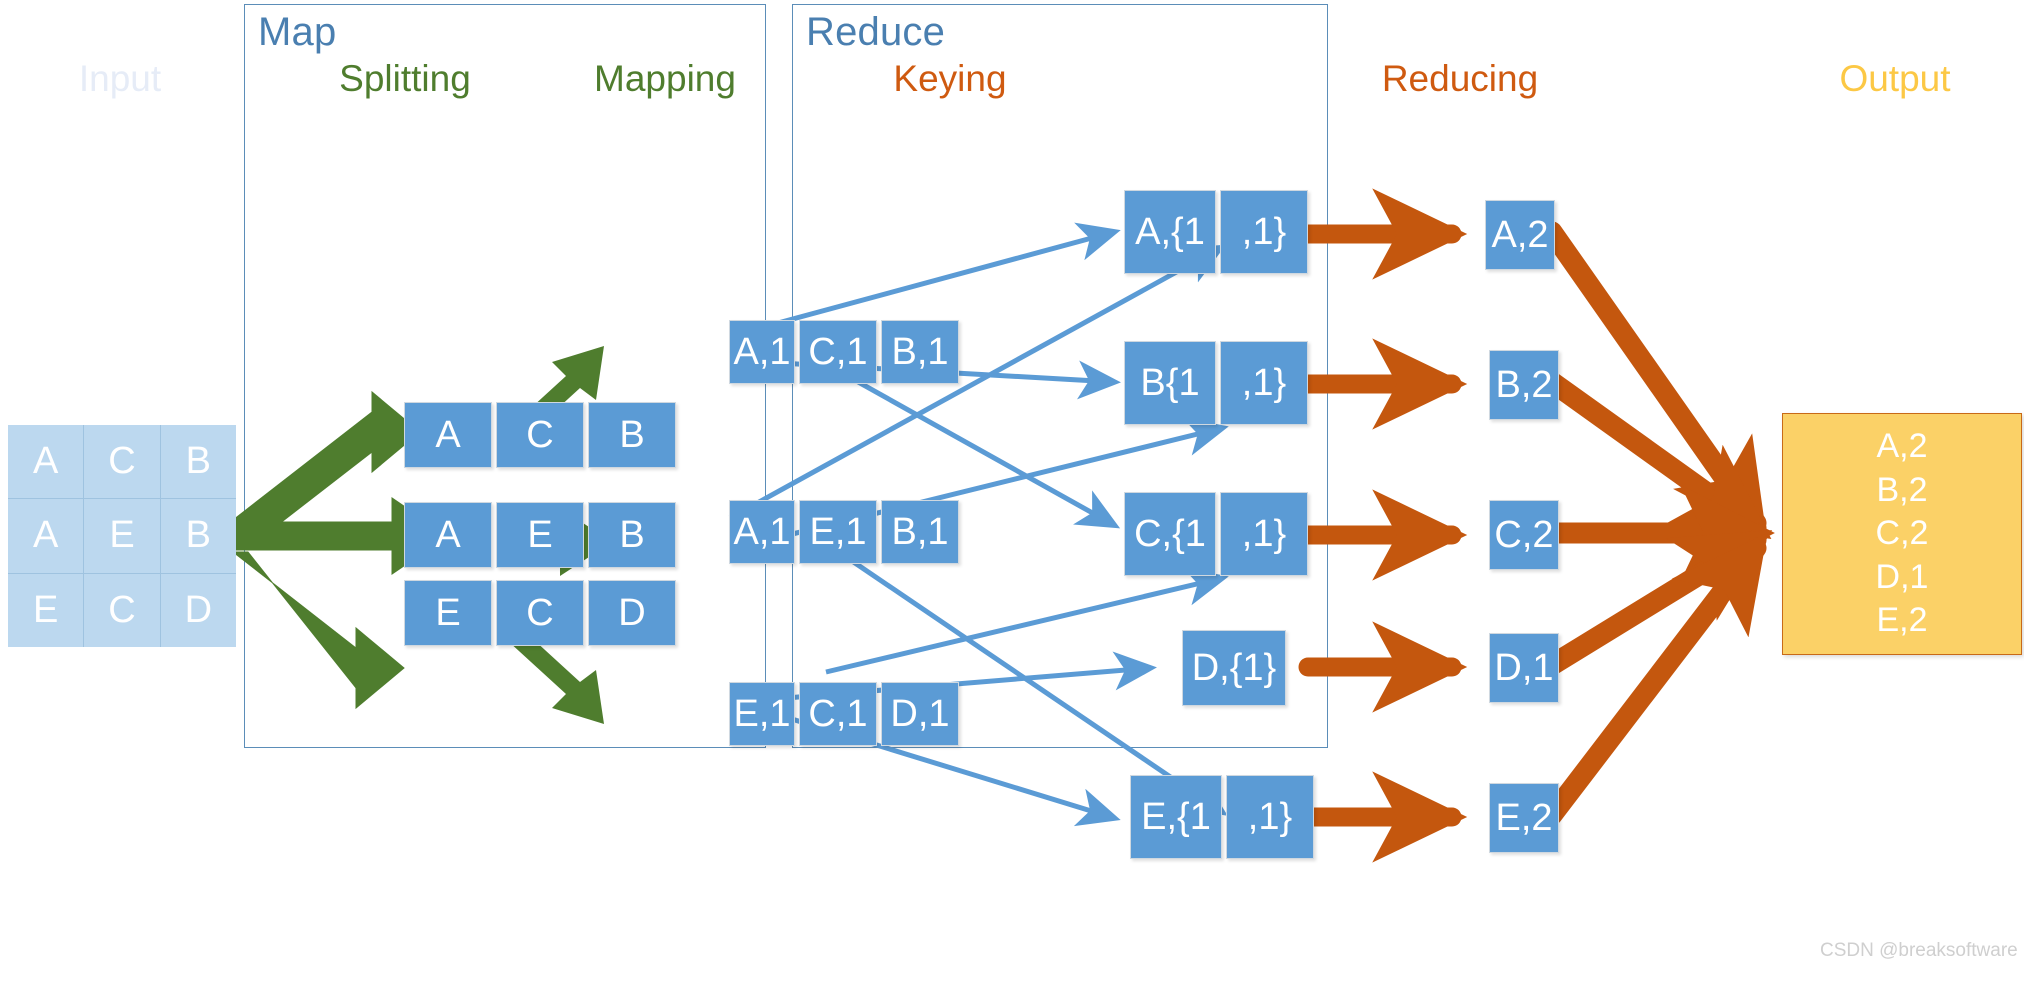  I want to click on key-row: C,{1 ,1}, so click(1216, 534).